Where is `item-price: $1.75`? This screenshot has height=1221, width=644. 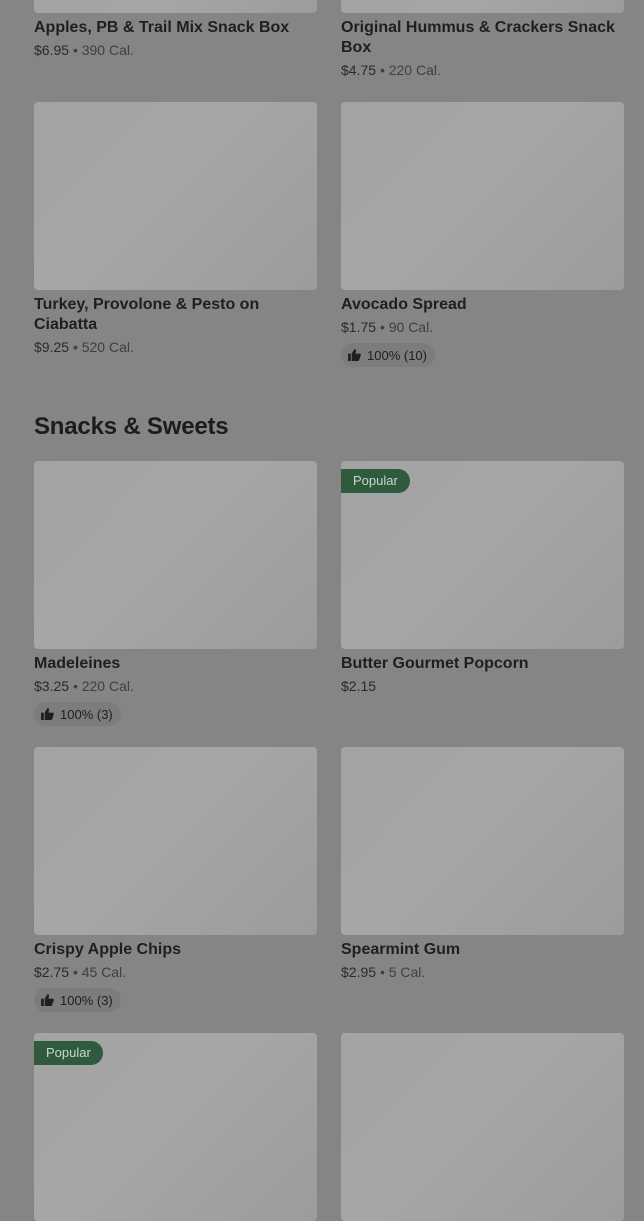 item-price: $1.75 is located at coordinates (359, 327).